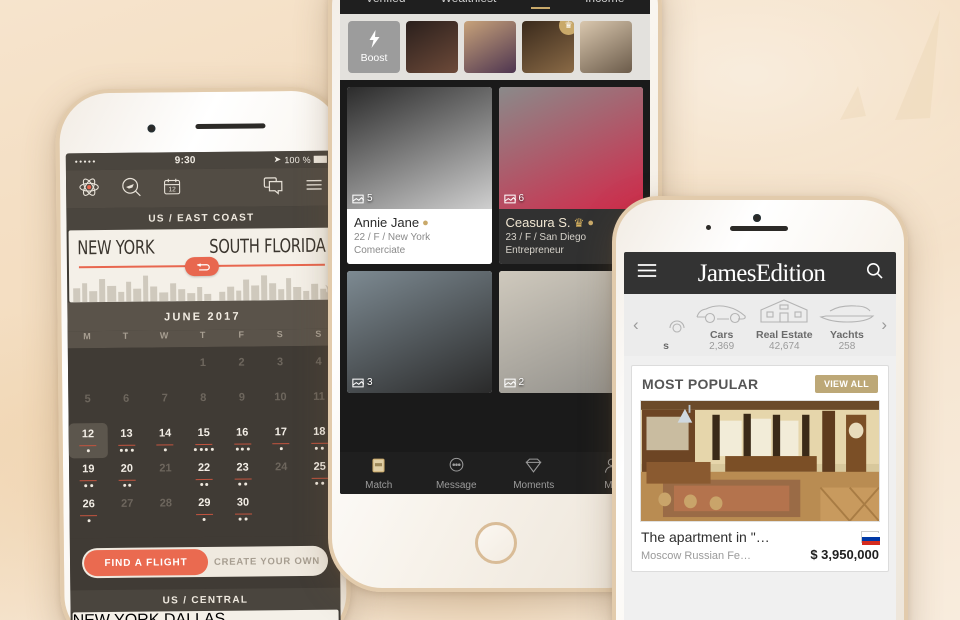  I want to click on photo-count: 5, so click(362, 198).